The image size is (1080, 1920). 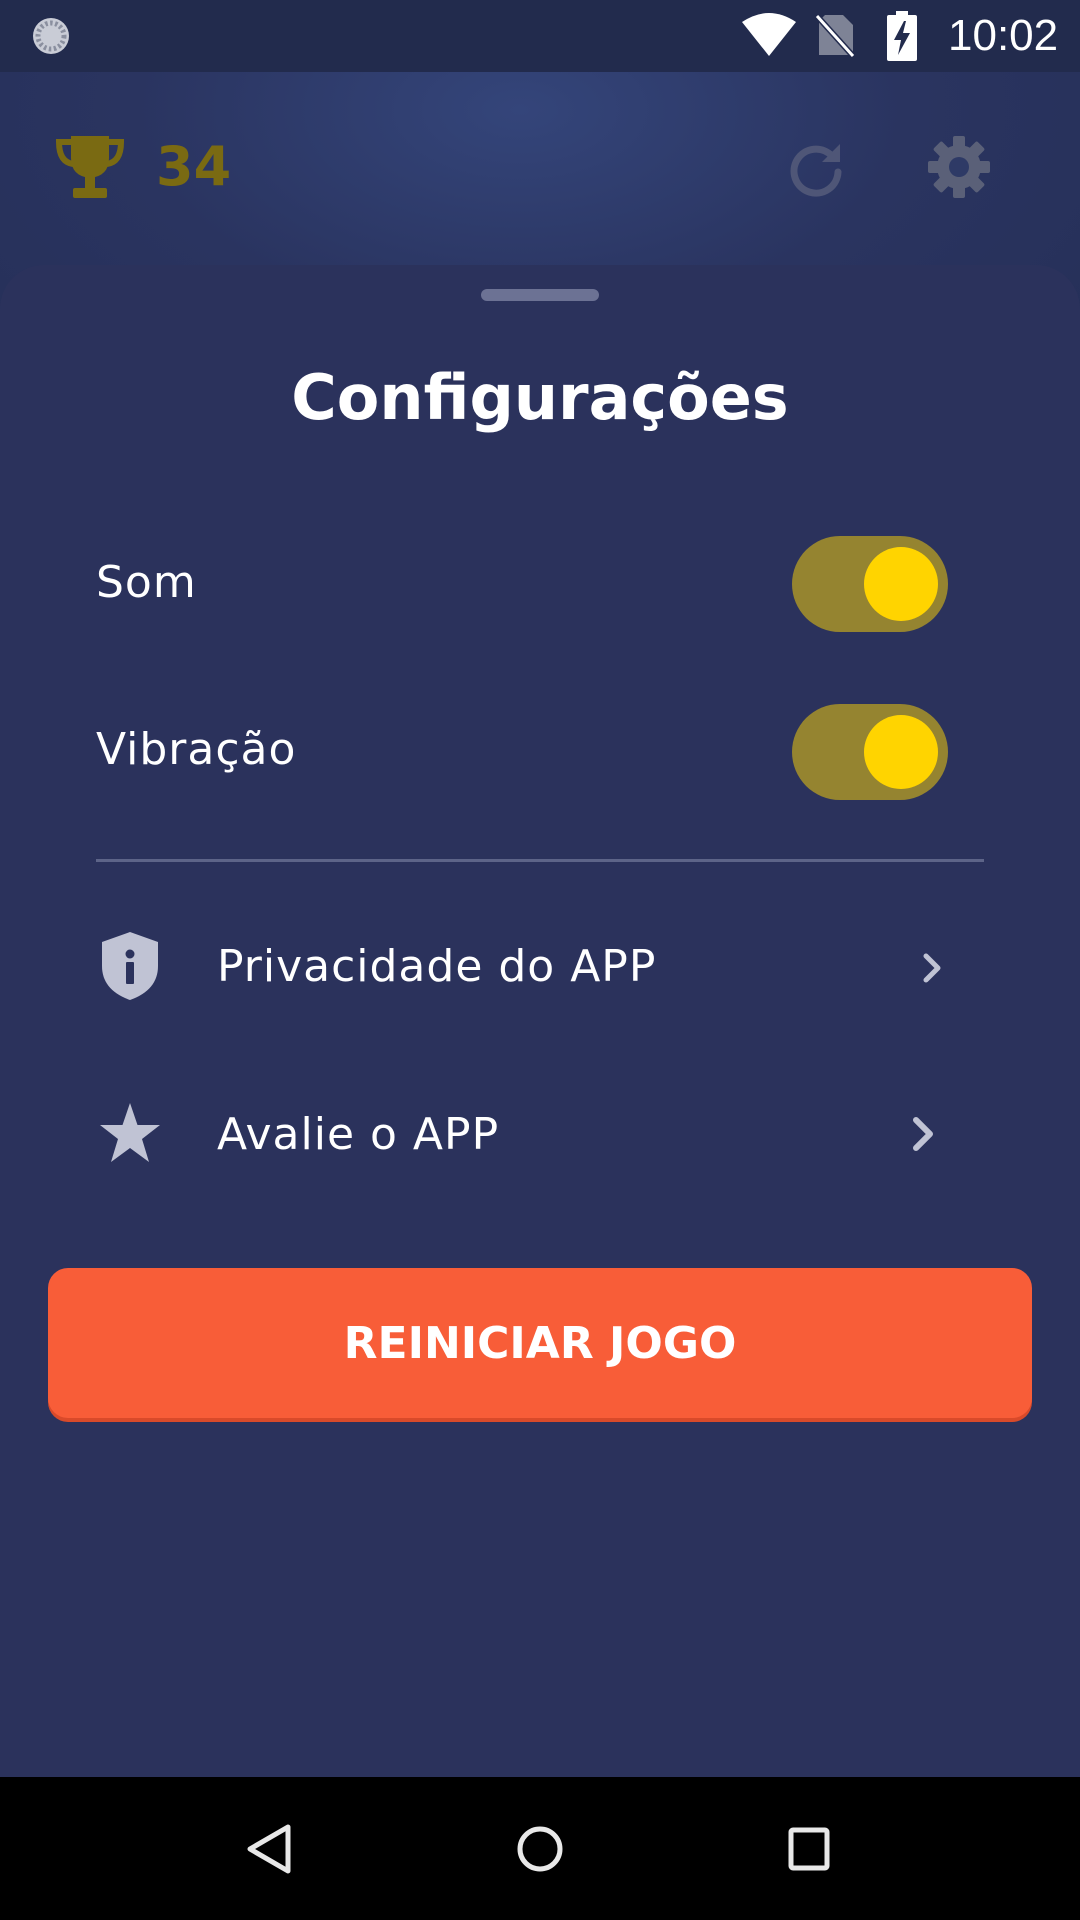 I want to click on score-value: 34, so click(x=194, y=166).